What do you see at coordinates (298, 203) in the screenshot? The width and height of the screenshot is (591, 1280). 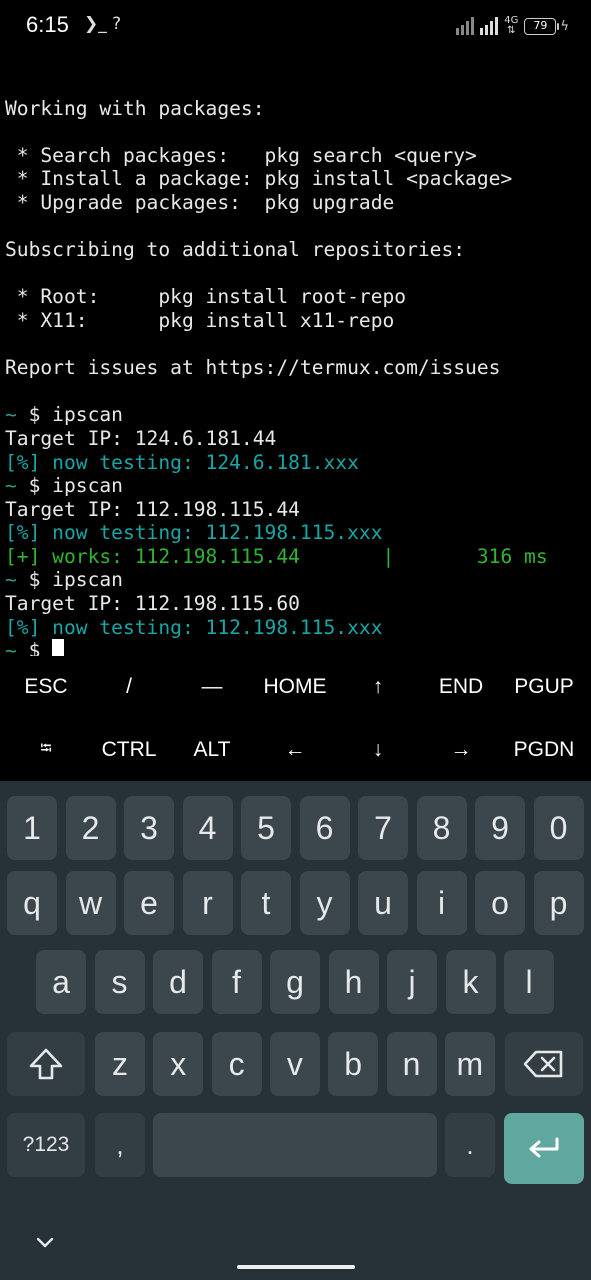 I see `terminal-line: * Upgrade packages: pkg upgrade` at bounding box center [298, 203].